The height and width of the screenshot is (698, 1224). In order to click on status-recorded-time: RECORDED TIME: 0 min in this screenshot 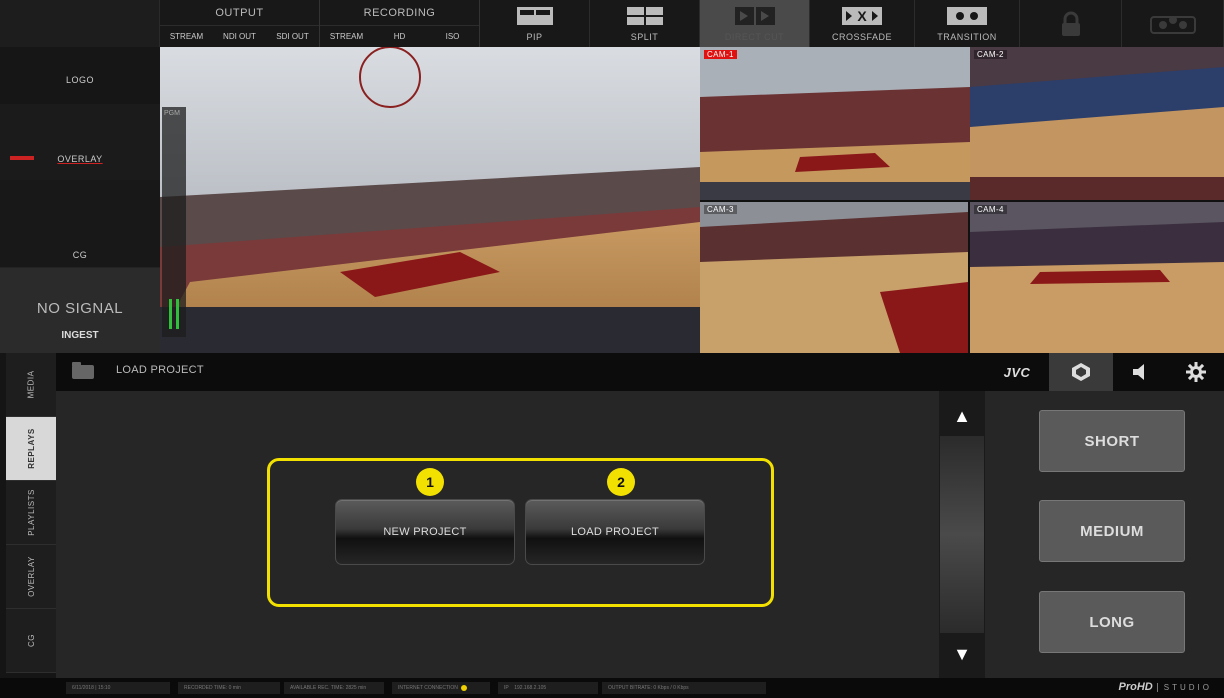, I will do `click(229, 688)`.